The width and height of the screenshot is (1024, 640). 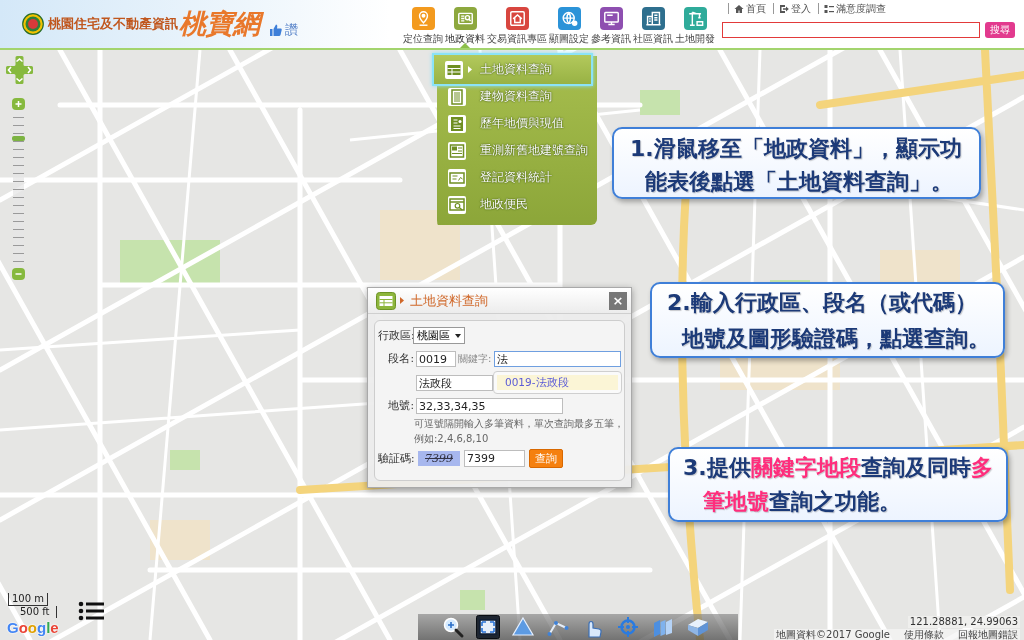 I want to click on emblem-icon, so click(x=33, y=24).